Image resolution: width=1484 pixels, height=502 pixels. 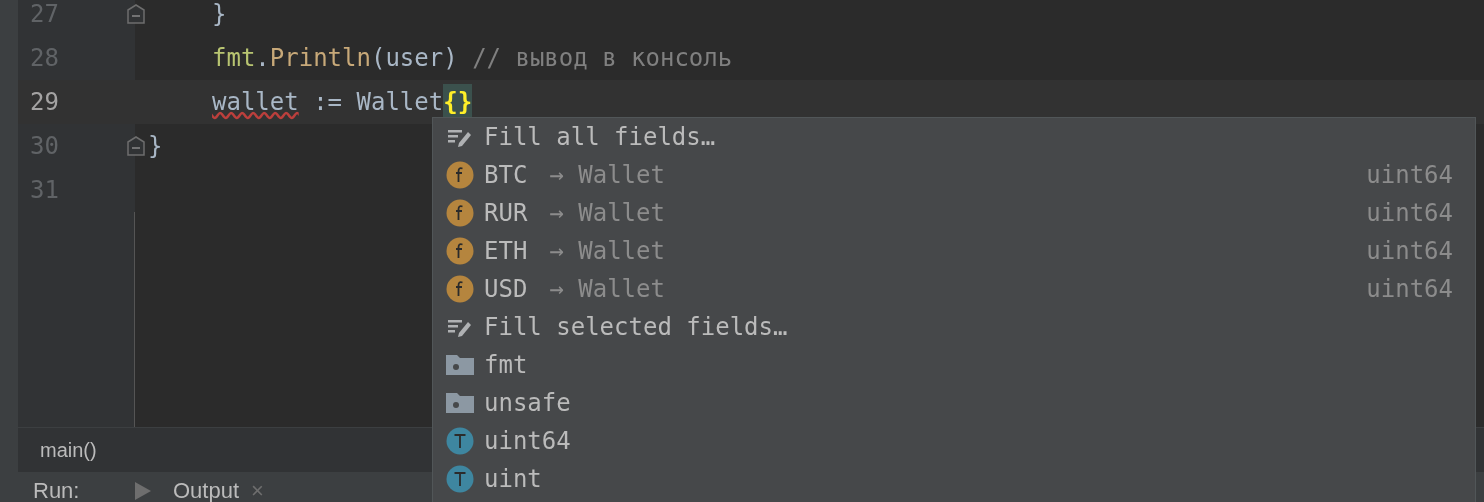 What do you see at coordinates (506, 251) in the screenshot?
I see `item-label: ETH` at bounding box center [506, 251].